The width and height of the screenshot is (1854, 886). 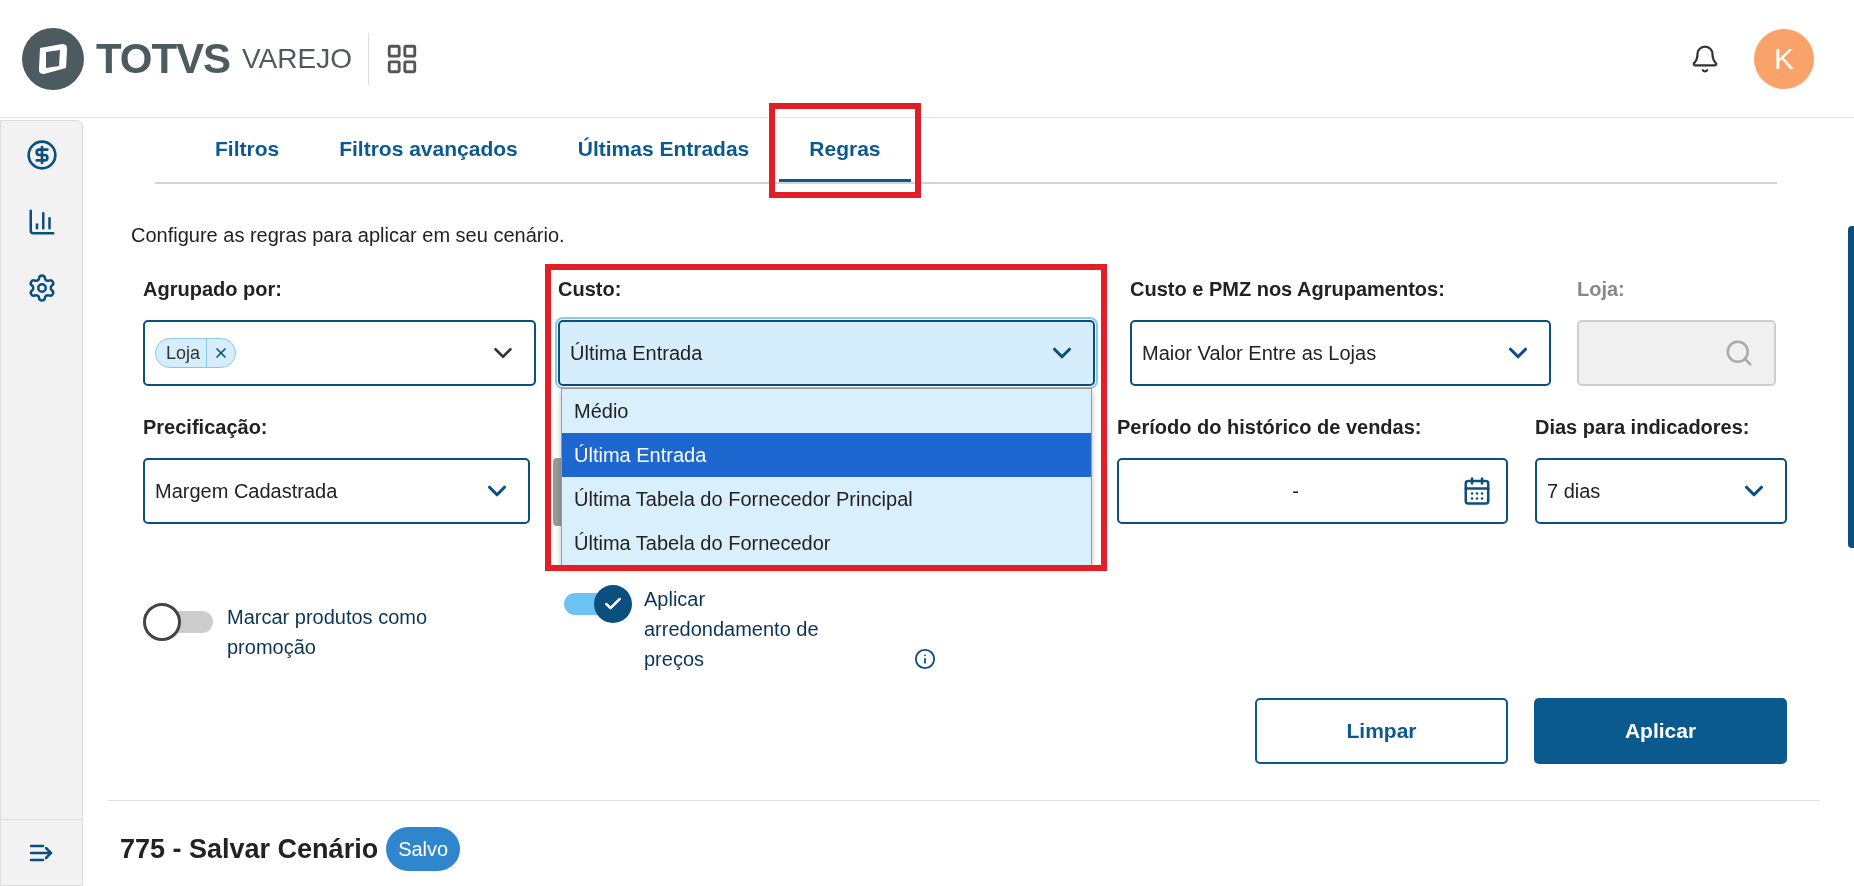 I want to click on field-label: Período do histórico de vendas:, so click(x=1270, y=427).